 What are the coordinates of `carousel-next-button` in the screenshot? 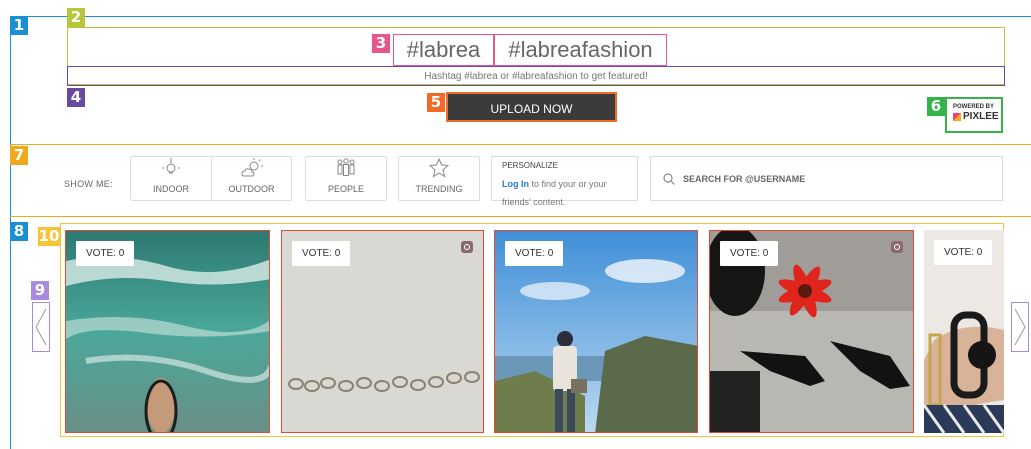 It's located at (1020, 327).